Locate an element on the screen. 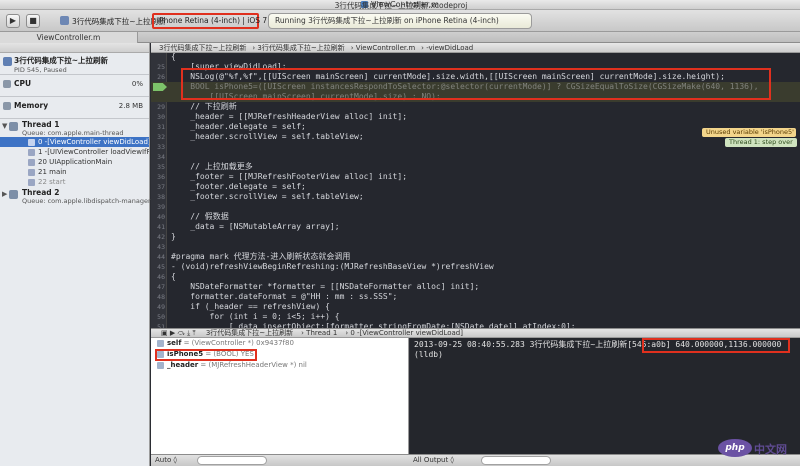 This screenshot has width=800, height=466. code-line: 35 // 上拉加载更多 is located at coordinates (475, 167).